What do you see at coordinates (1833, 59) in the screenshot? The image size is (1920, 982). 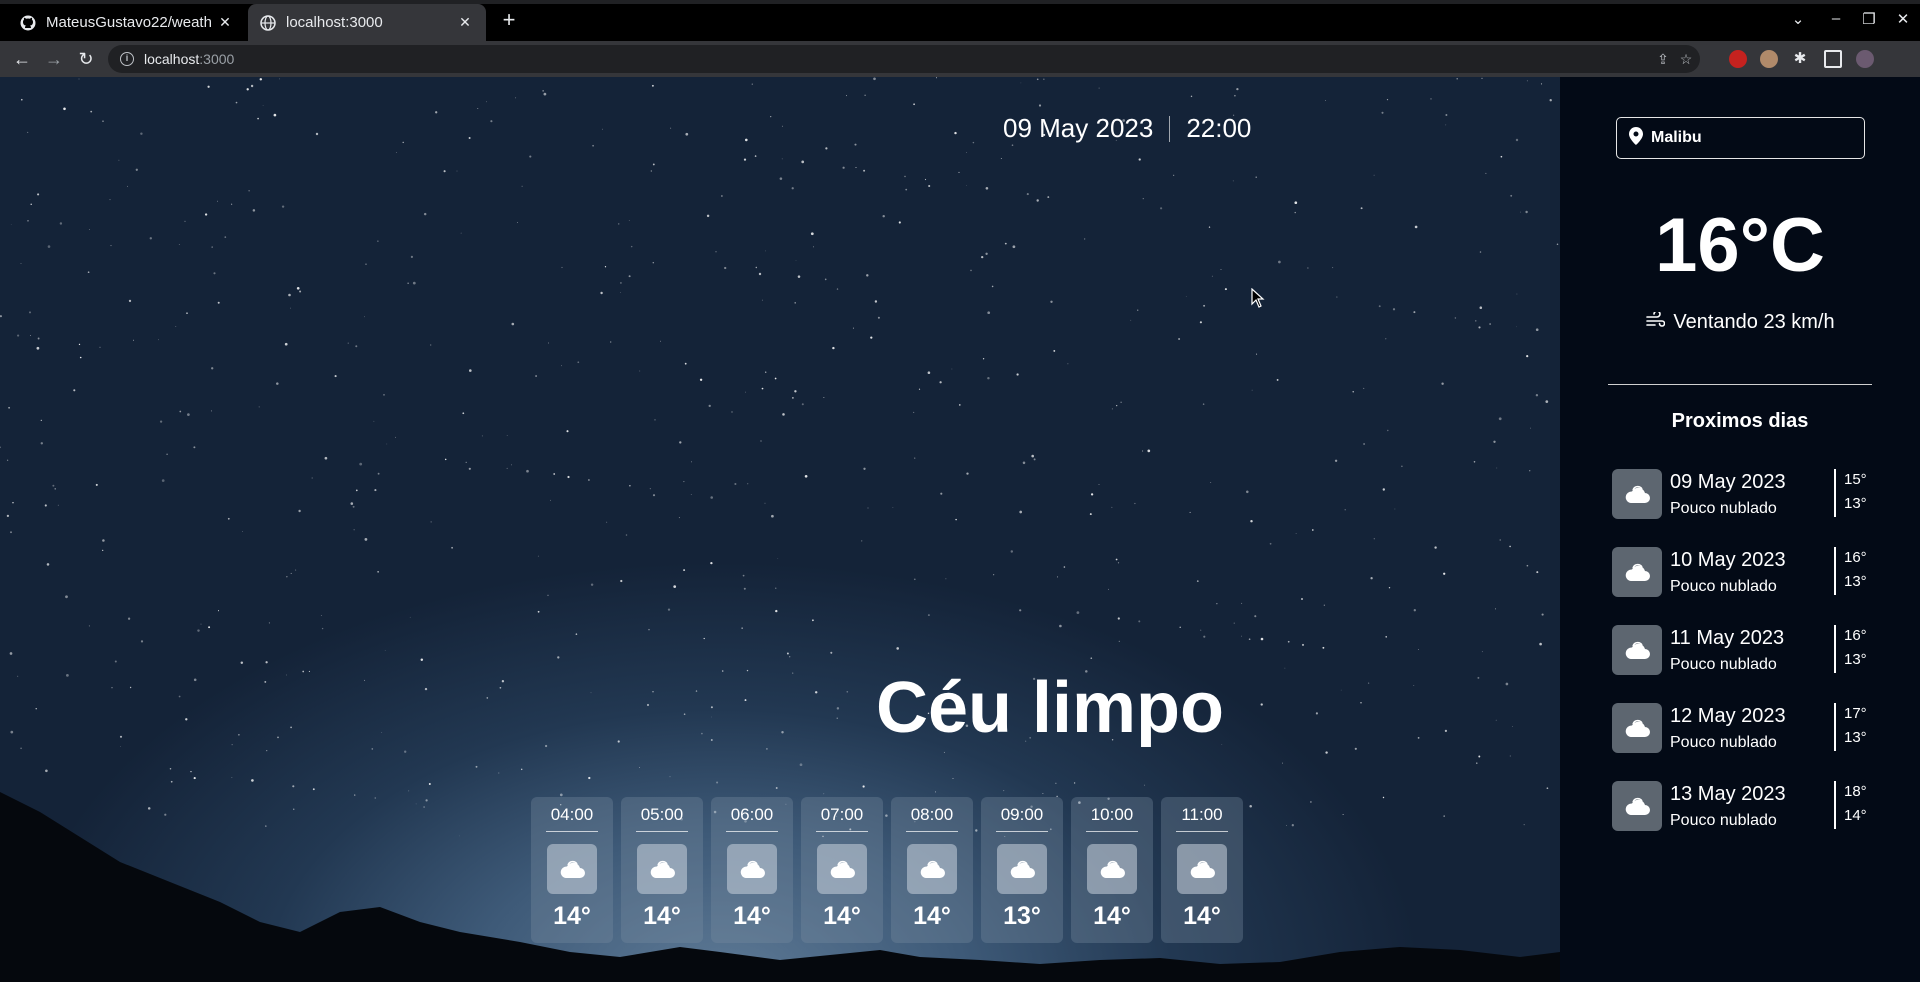 I see `side-panel-icon` at bounding box center [1833, 59].